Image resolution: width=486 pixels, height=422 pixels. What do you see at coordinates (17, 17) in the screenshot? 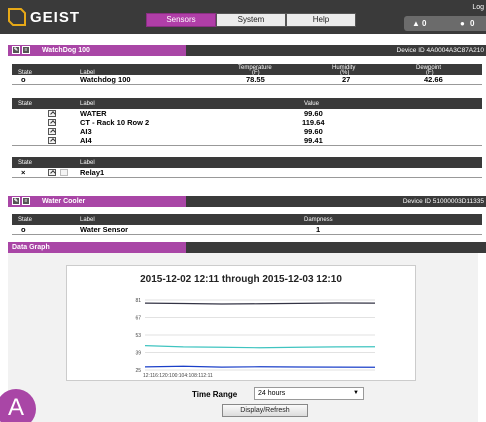
I see `logo-mark-icon` at bounding box center [17, 17].